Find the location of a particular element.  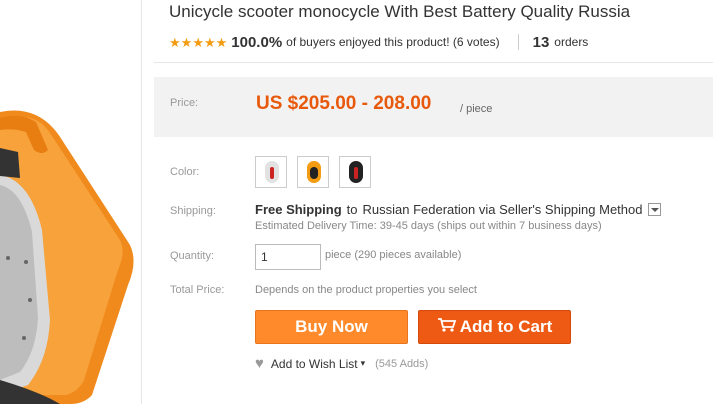

color-swatches is located at coordinates (313, 172).